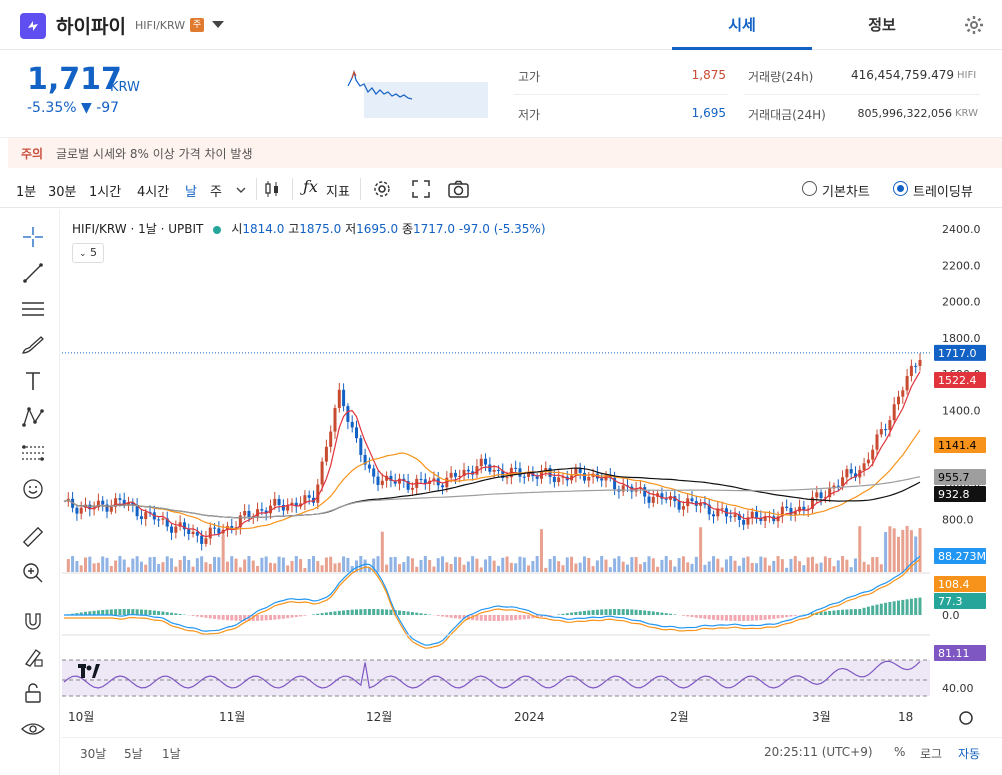 The image size is (1002, 775). Describe the element at coordinates (292, 189) in the screenshot. I see `toolbar-separator` at that location.